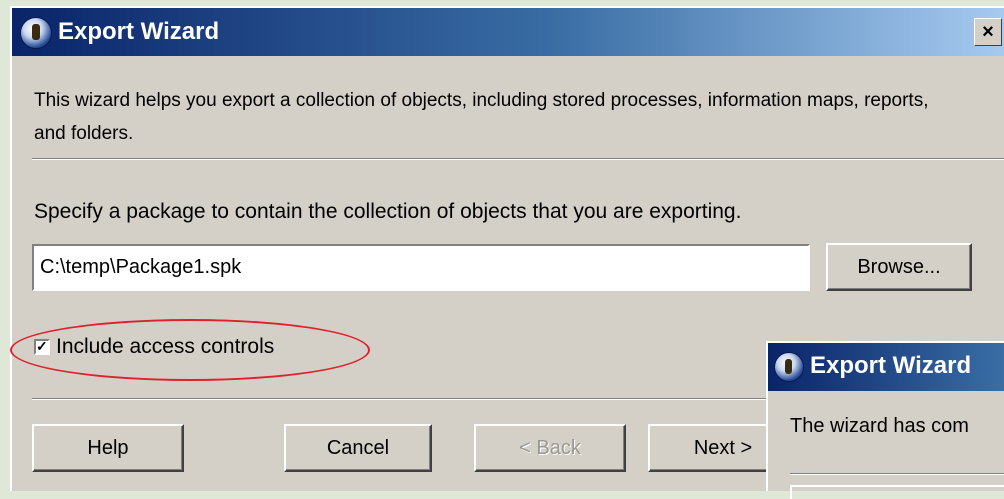 This screenshot has height=499, width=1004. Describe the element at coordinates (897, 474) in the screenshot. I see `completion-divider` at that location.